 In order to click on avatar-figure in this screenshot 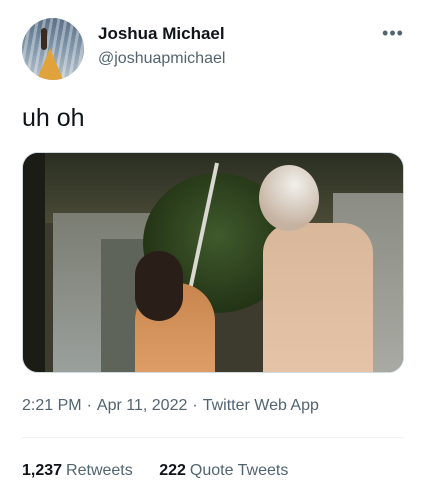, I will do `click(44, 39)`.